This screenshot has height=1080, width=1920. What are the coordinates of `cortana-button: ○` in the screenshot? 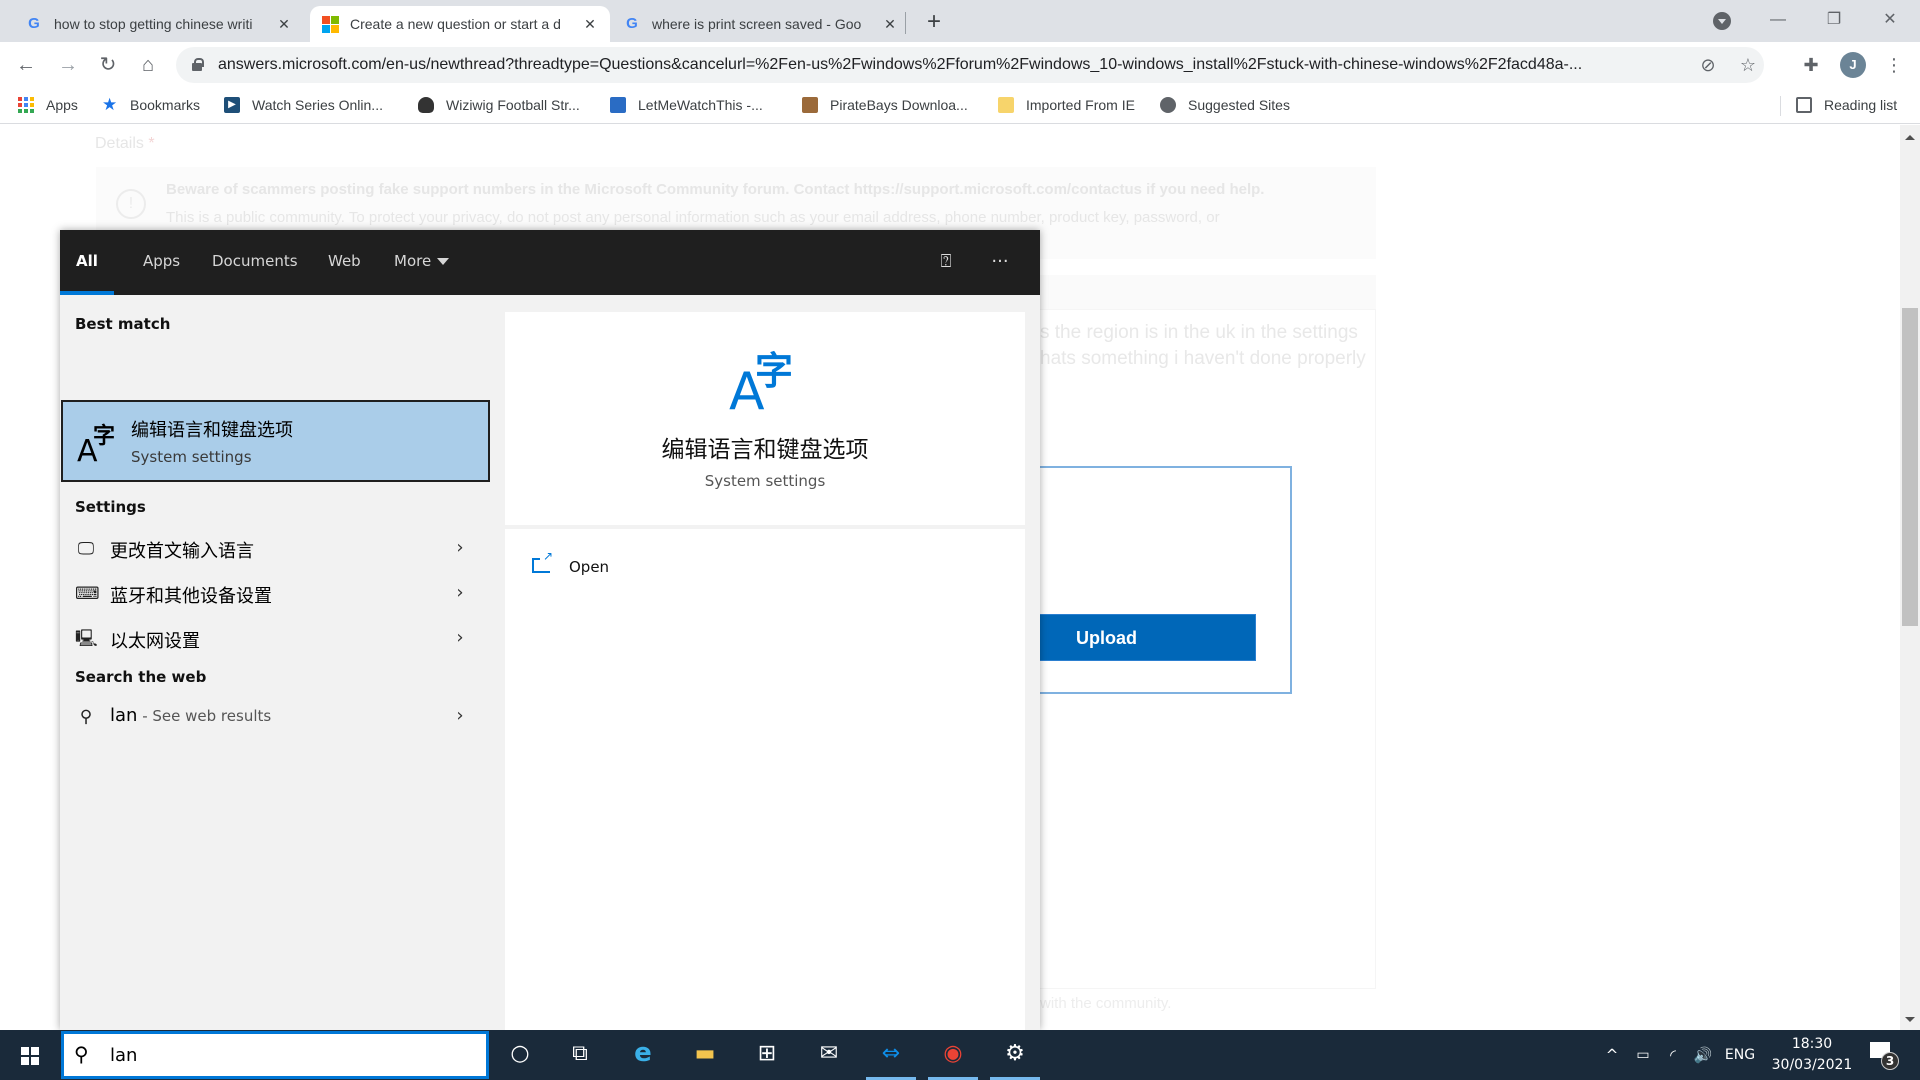 It's located at (520, 1055).